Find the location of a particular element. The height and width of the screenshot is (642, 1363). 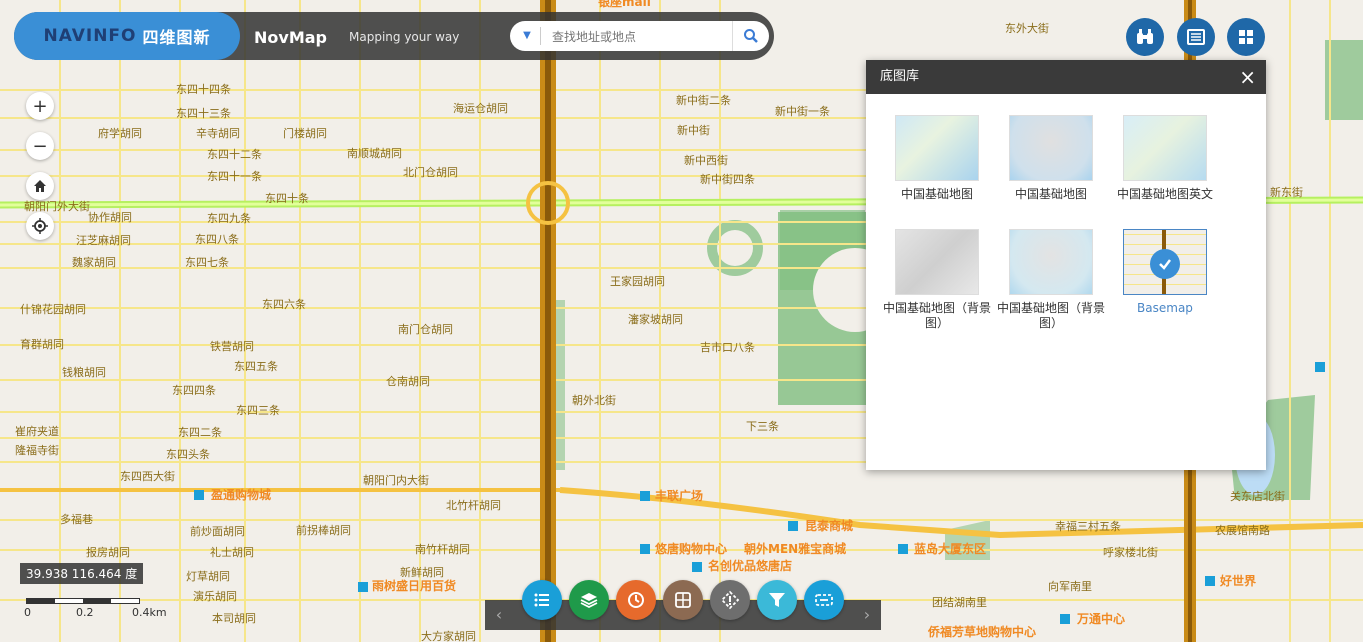

search-button is located at coordinates (750, 36).